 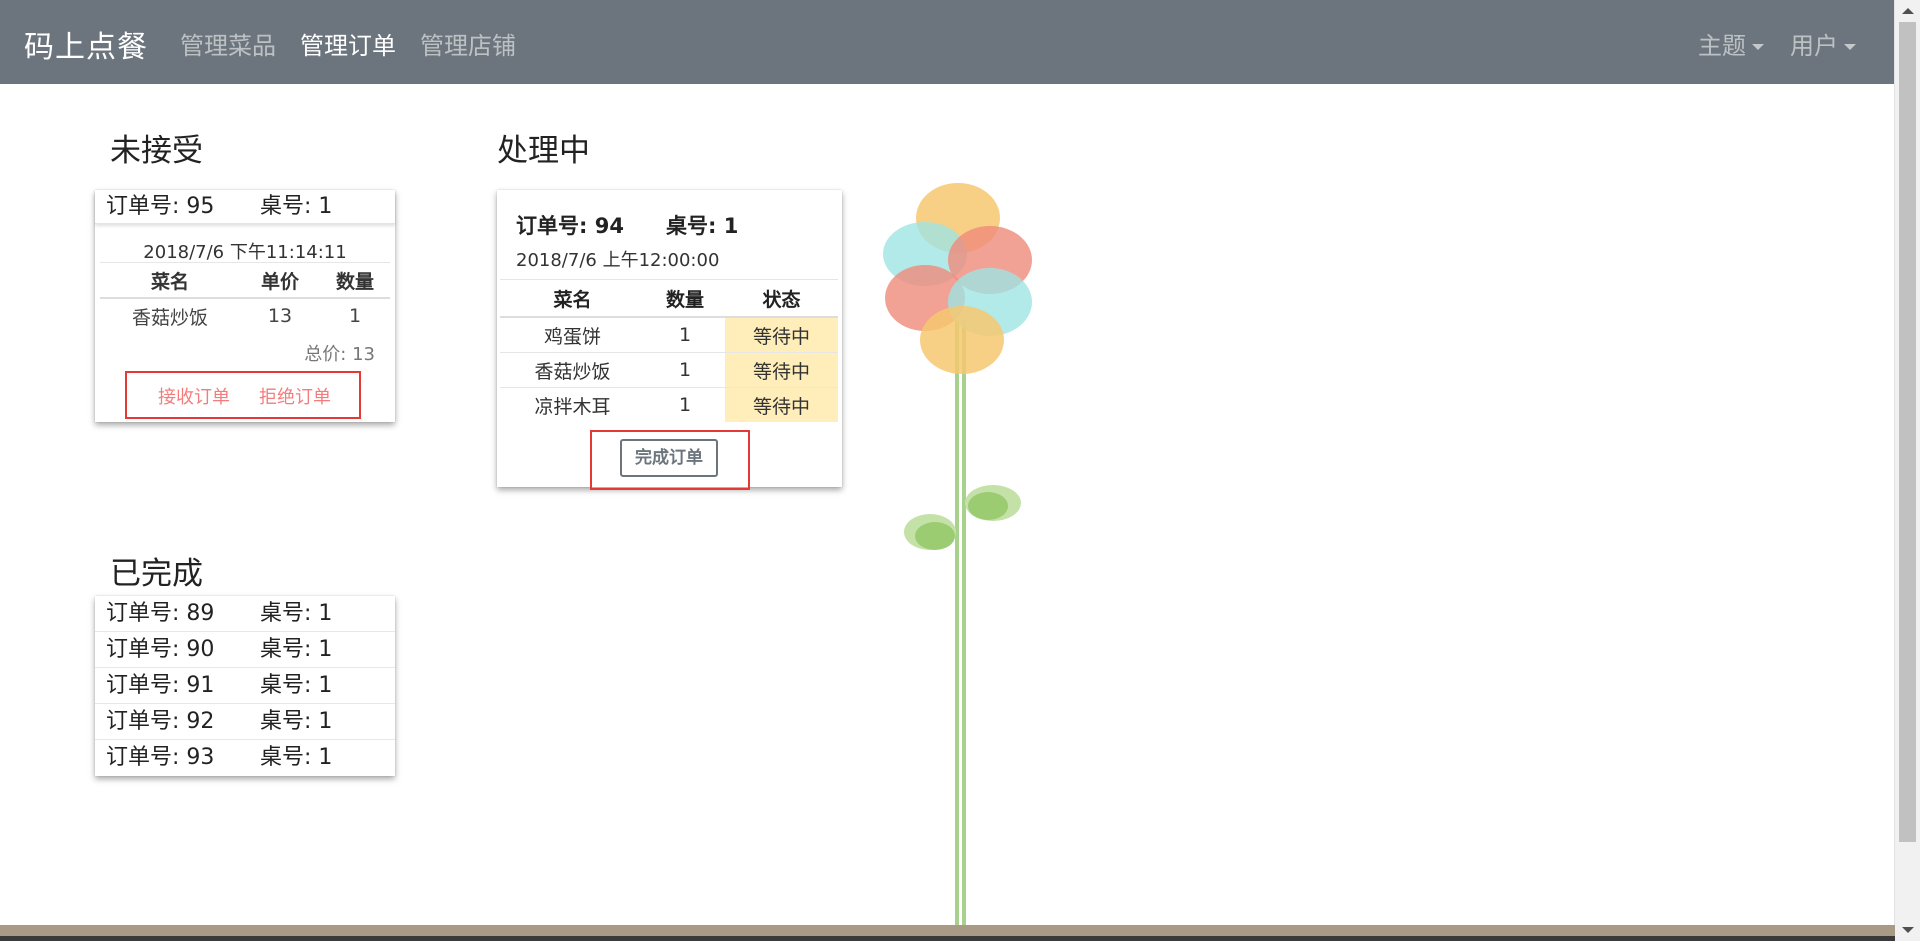 I want to click on nav-manage-store: 管理店铺, so click(x=468, y=43).